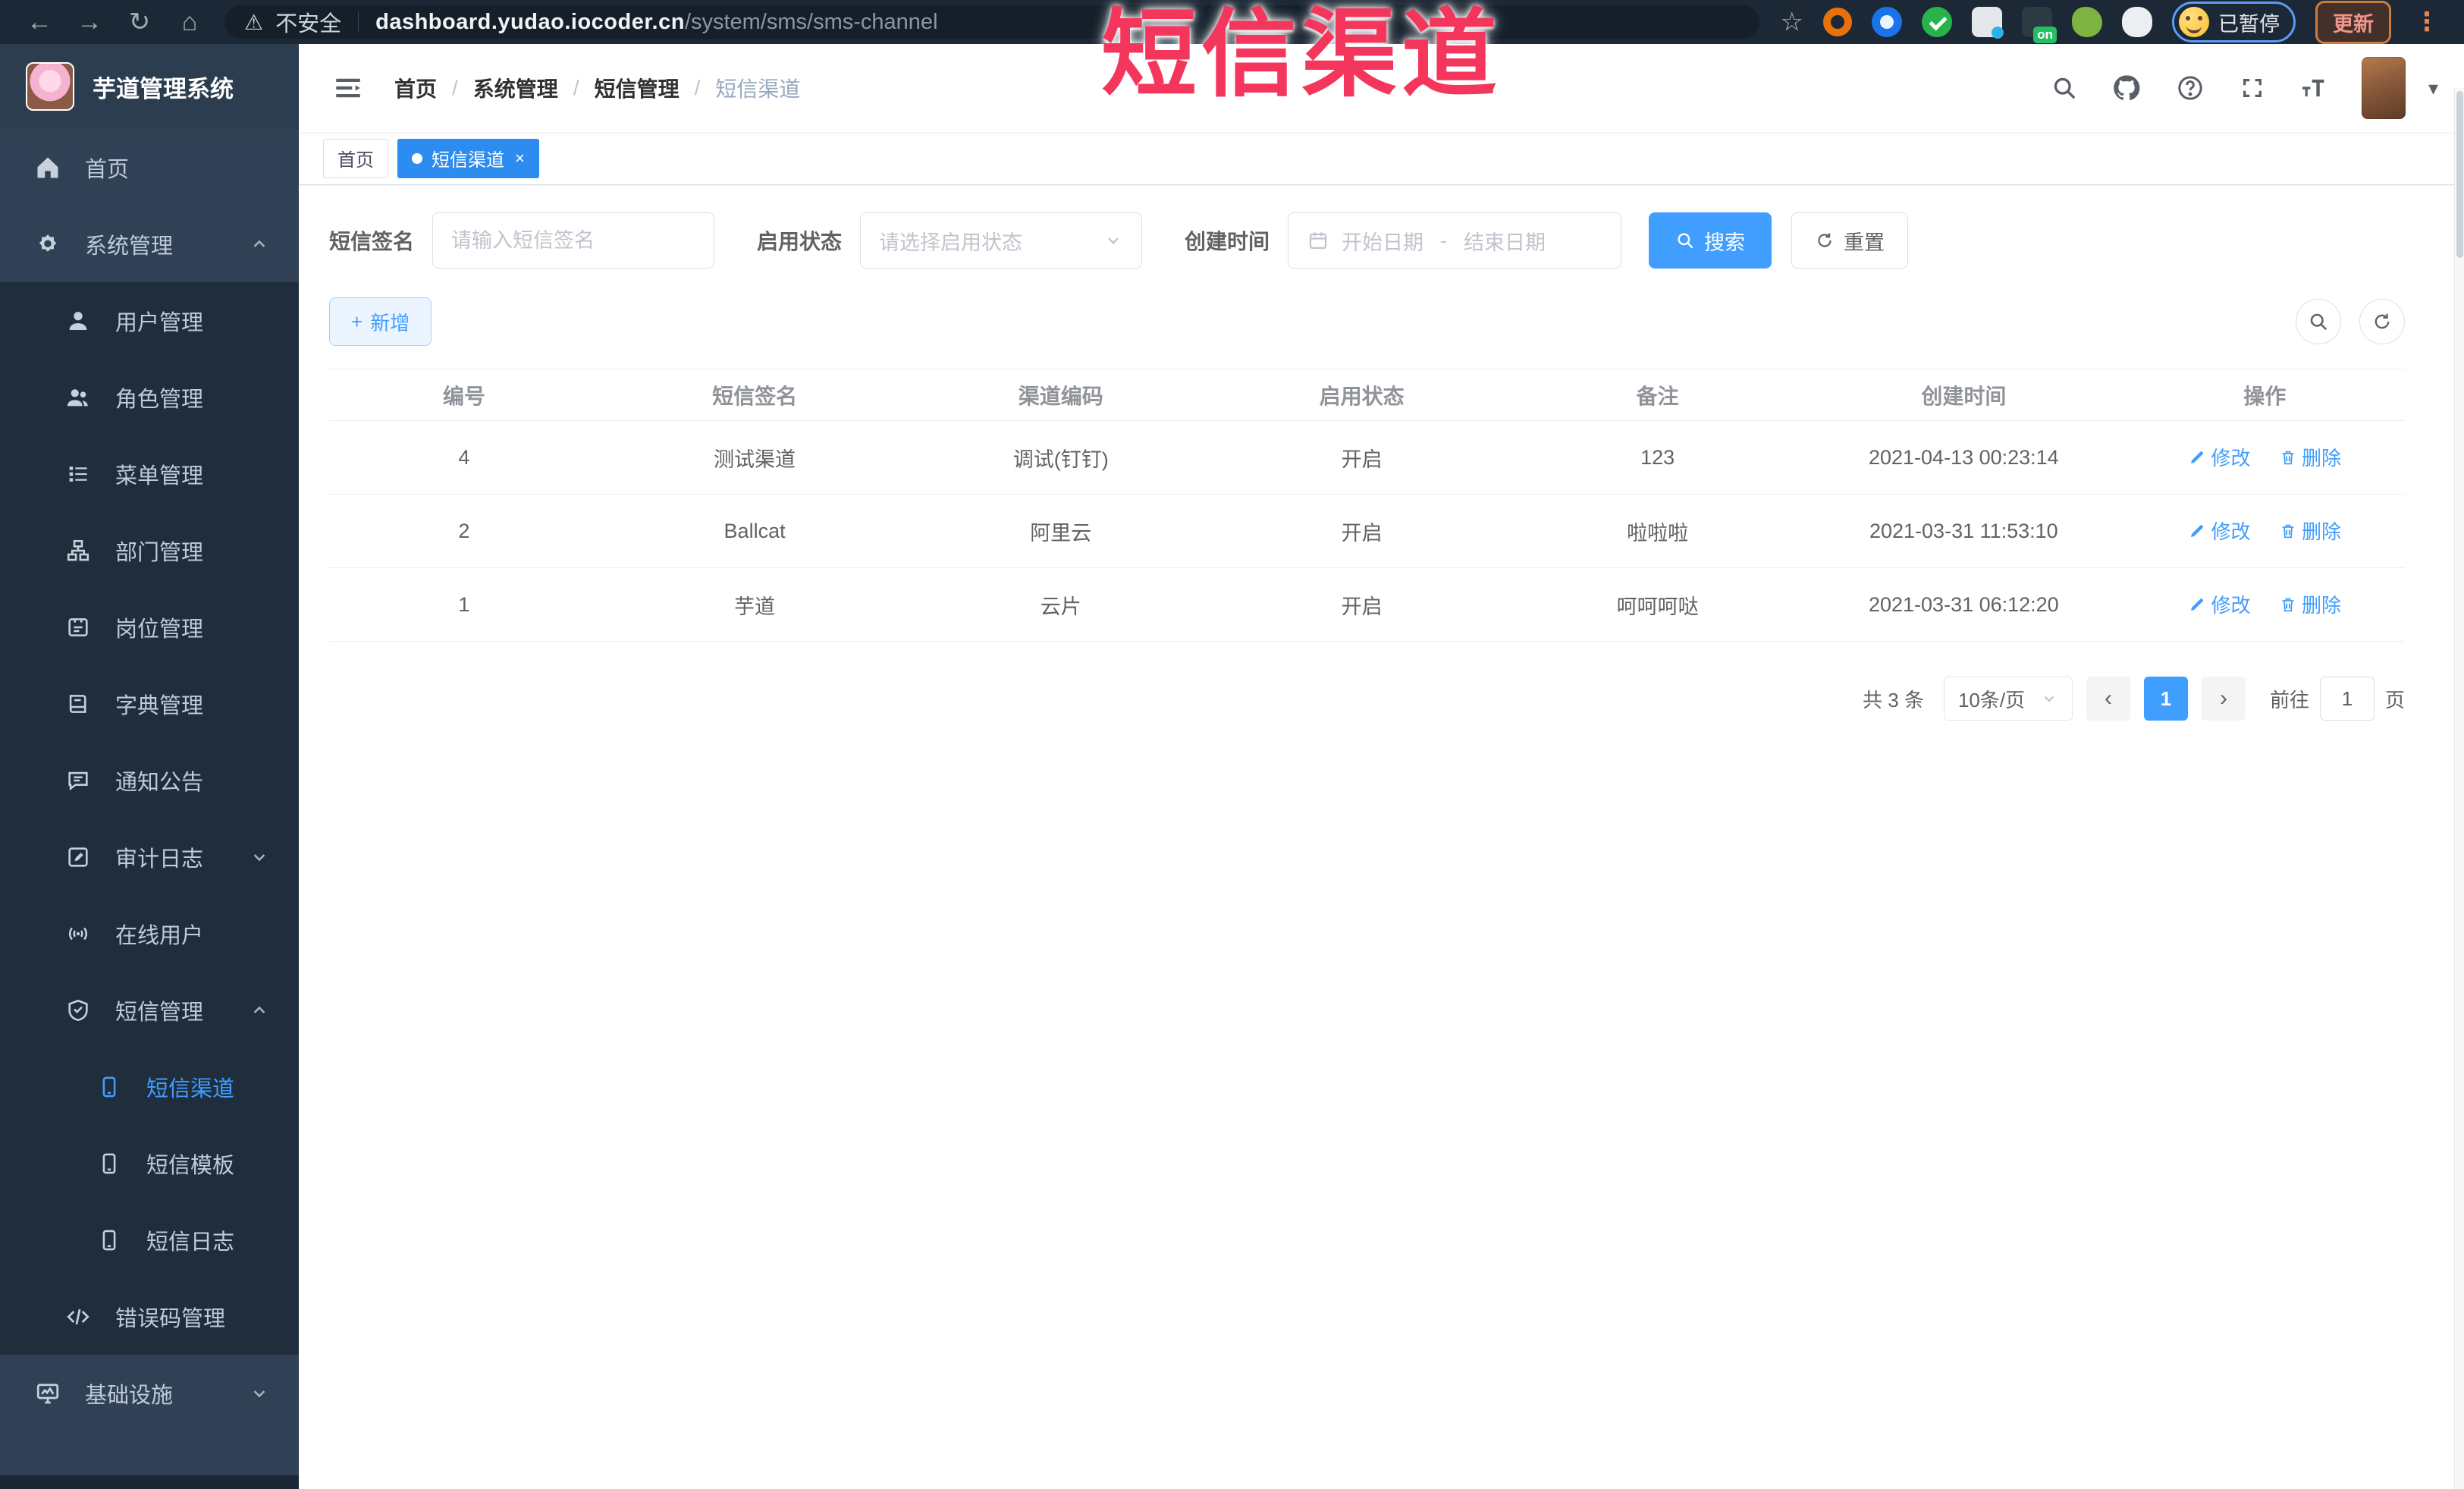 The image size is (2464, 1489). What do you see at coordinates (464, 395) in the screenshot?
I see `column-header: 编号` at bounding box center [464, 395].